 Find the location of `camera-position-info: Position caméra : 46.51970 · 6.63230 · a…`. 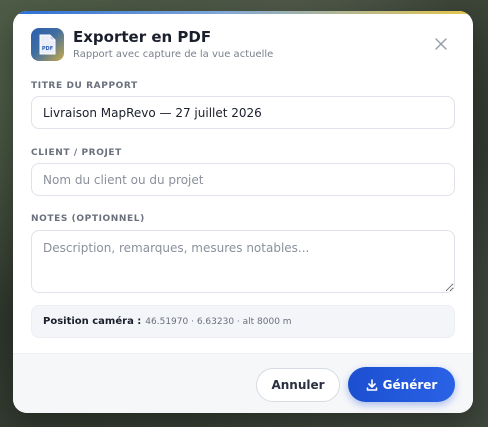

camera-position-info: Position caméra : 46.51970 · 6.63230 · a… is located at coordinates (243, 321).